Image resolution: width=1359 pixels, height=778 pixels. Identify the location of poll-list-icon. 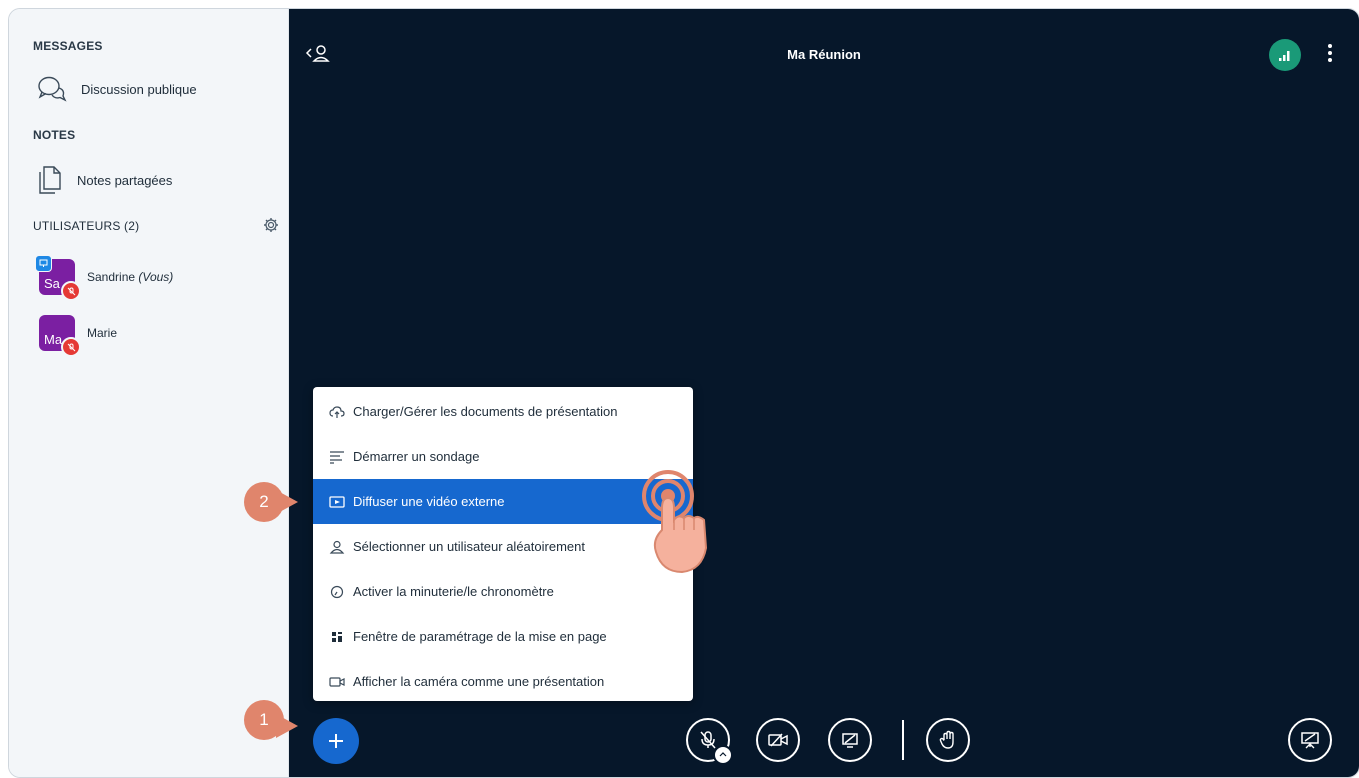
(337, 457).